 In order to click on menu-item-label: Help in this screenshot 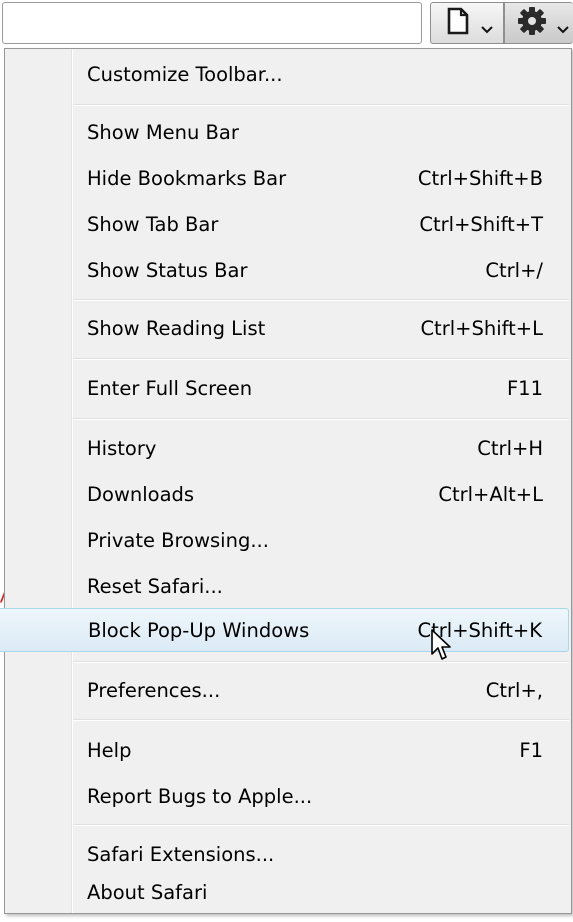, I will do `click(109, 750)`.